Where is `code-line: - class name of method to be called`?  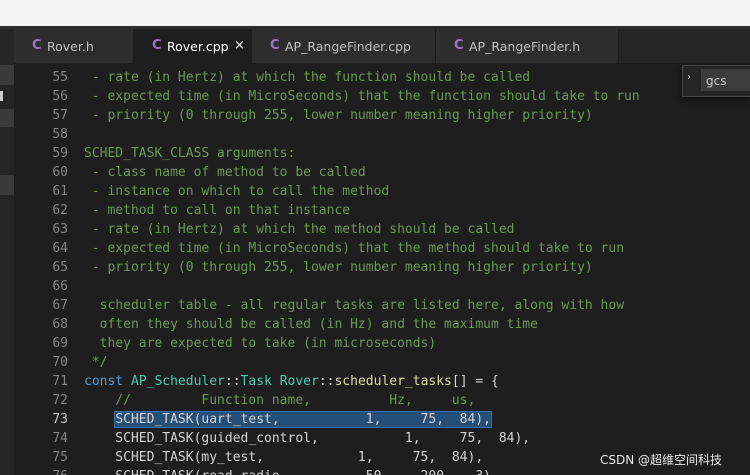
code-line: - class name of method to be called is located at coordinates (225, 172).